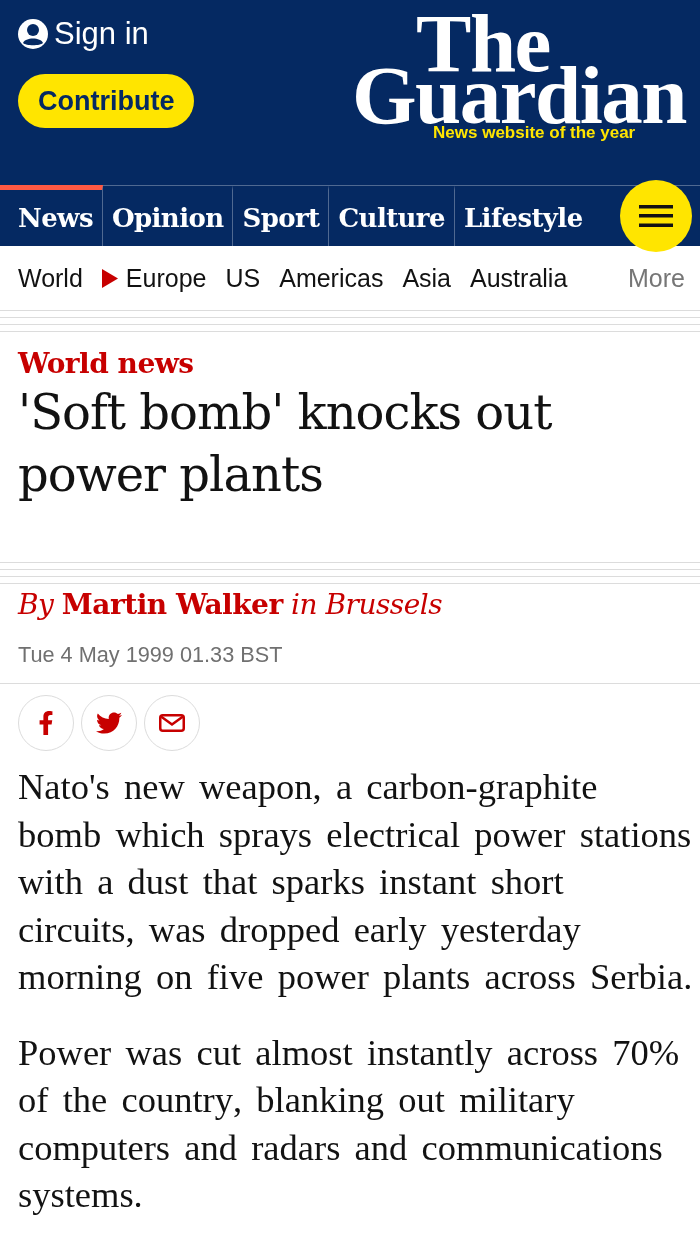 The height and width of the screenshot is (1235, 700). I want to click on dateline: Tue 4 May 1999 01.33 BST, so click(151, 655).